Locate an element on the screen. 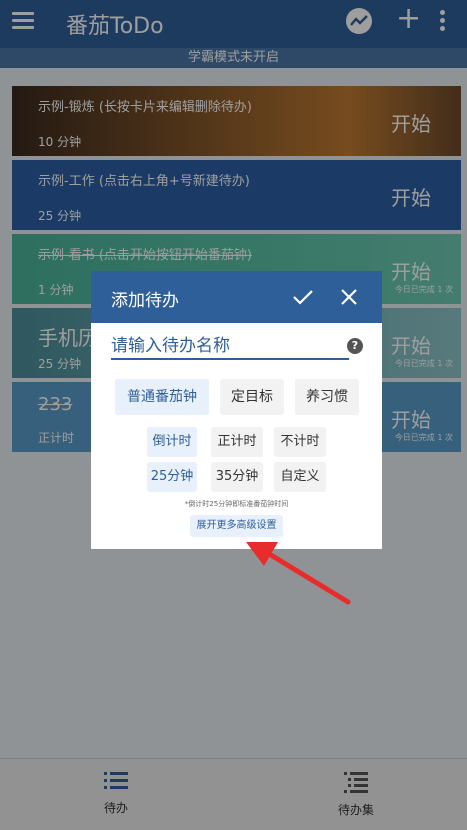  type-habit-button: 养习惯 is located at coordinates (327, 397).